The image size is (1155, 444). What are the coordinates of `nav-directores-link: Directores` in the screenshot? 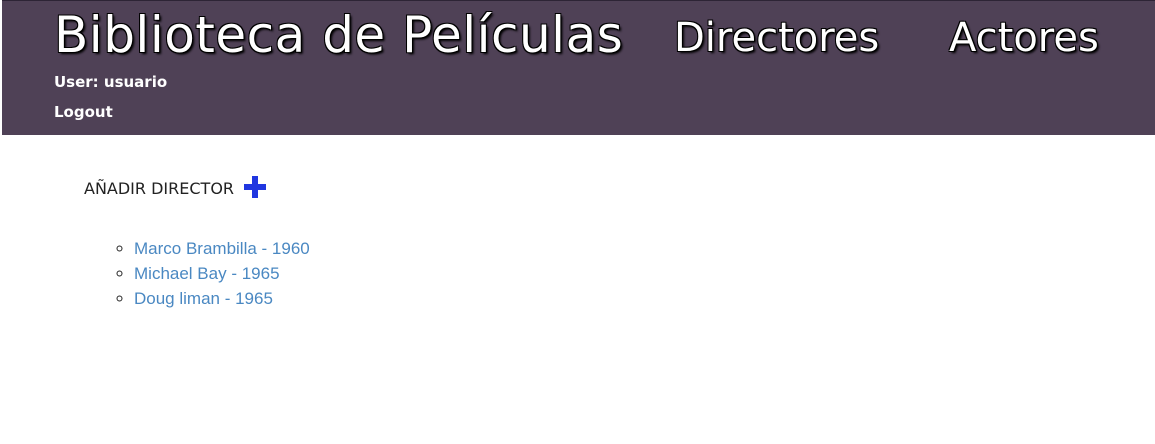 It's located at (776, 38).